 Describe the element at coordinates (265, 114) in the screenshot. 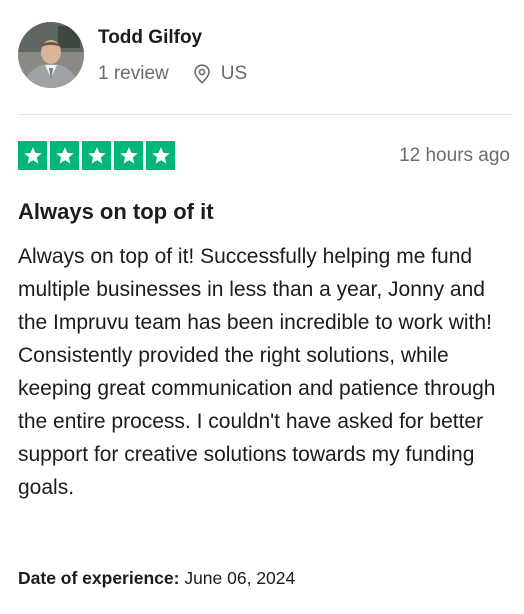

I see `divider` at that location.